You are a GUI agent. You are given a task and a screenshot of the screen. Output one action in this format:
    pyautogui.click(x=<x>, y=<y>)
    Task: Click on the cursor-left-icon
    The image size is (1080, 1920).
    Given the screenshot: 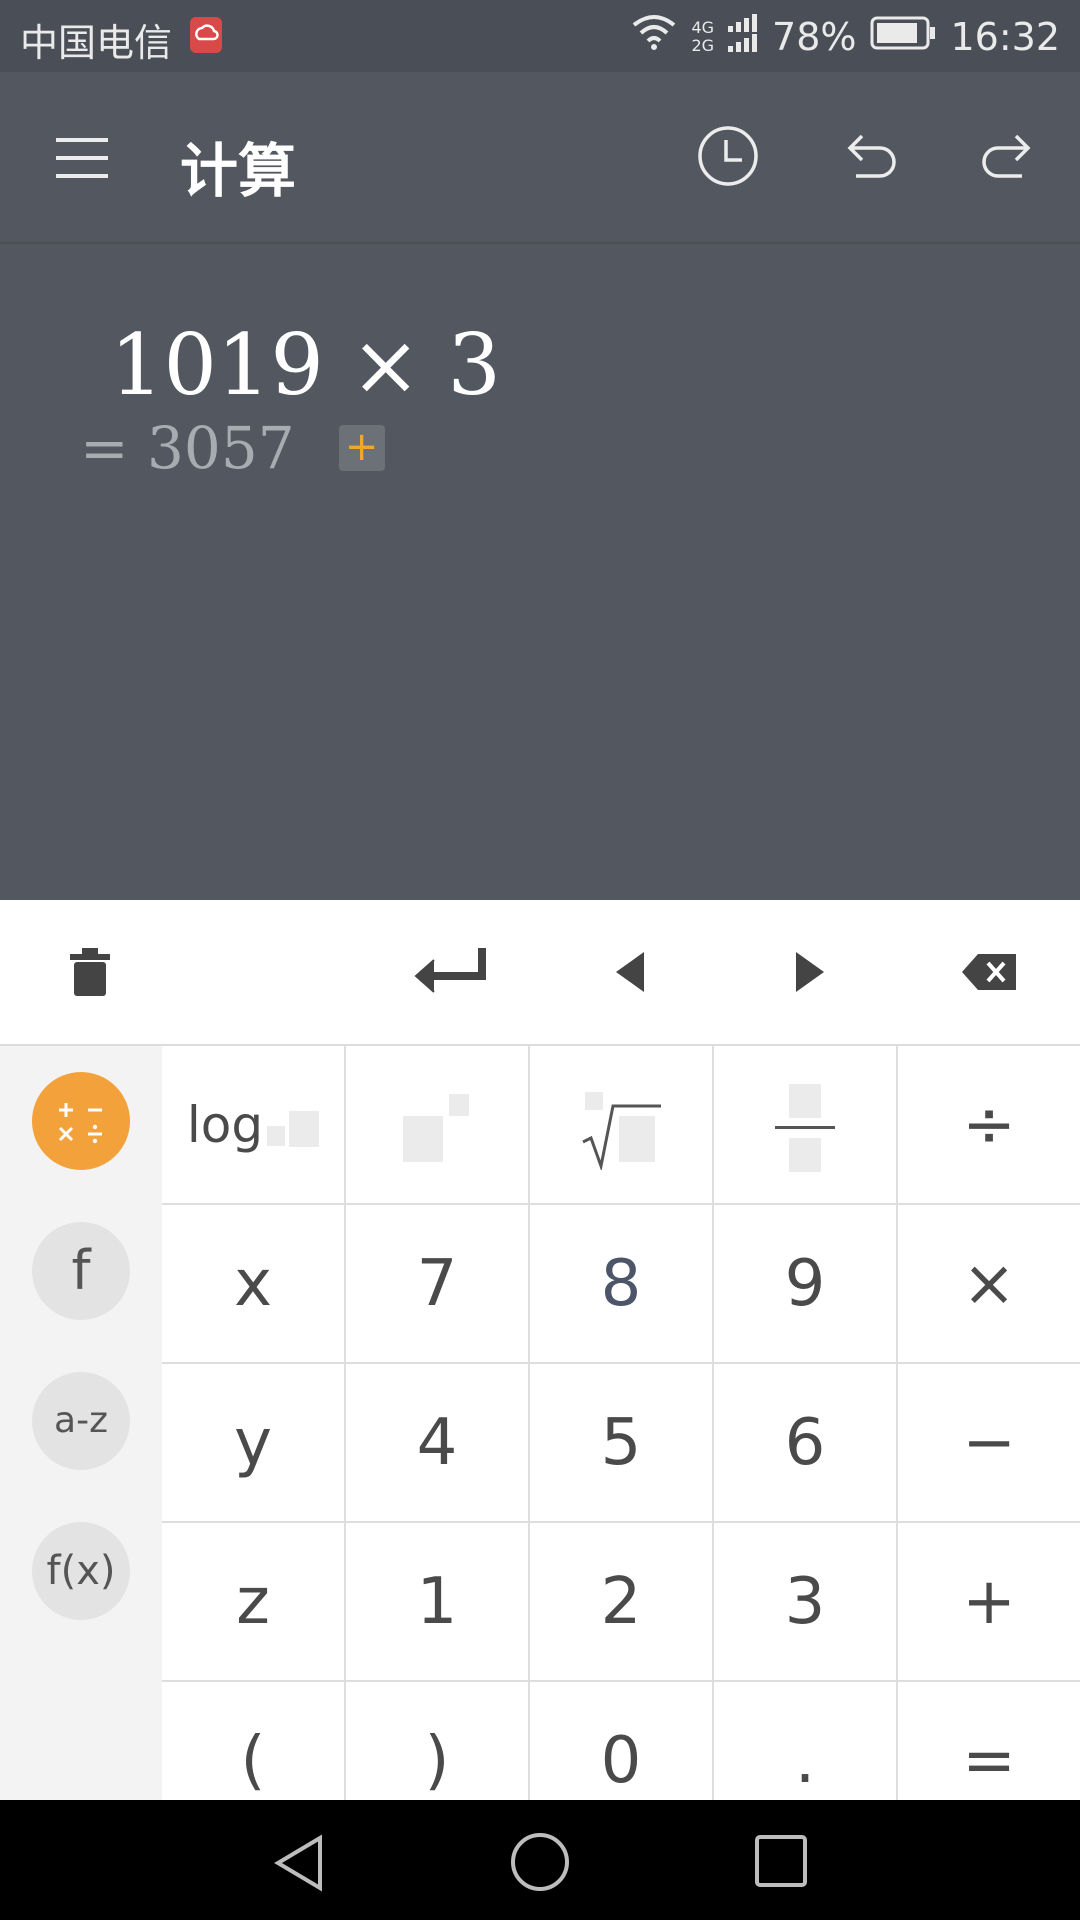 What is the action you would take?
    pyautogui.click(x=630, y=974)
    